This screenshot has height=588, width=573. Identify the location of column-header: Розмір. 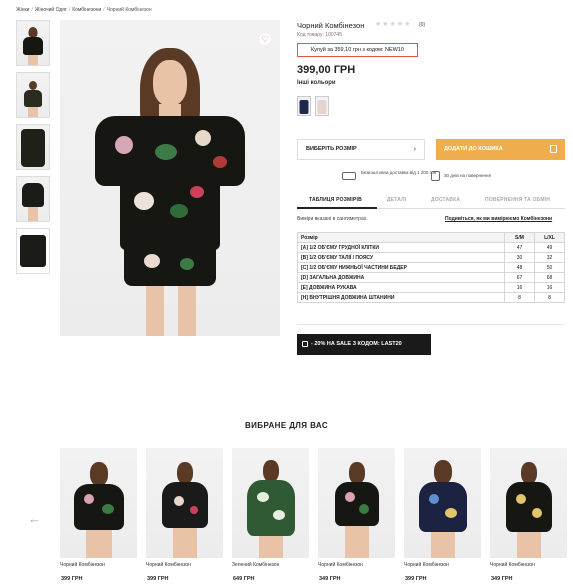
(401, 237).